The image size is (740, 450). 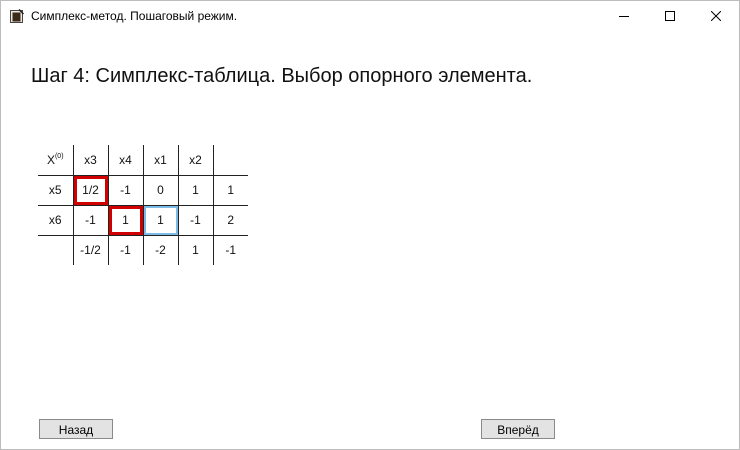 I want to click on table-cell-pivot-candidate: 1, so click(x=126, y=220).